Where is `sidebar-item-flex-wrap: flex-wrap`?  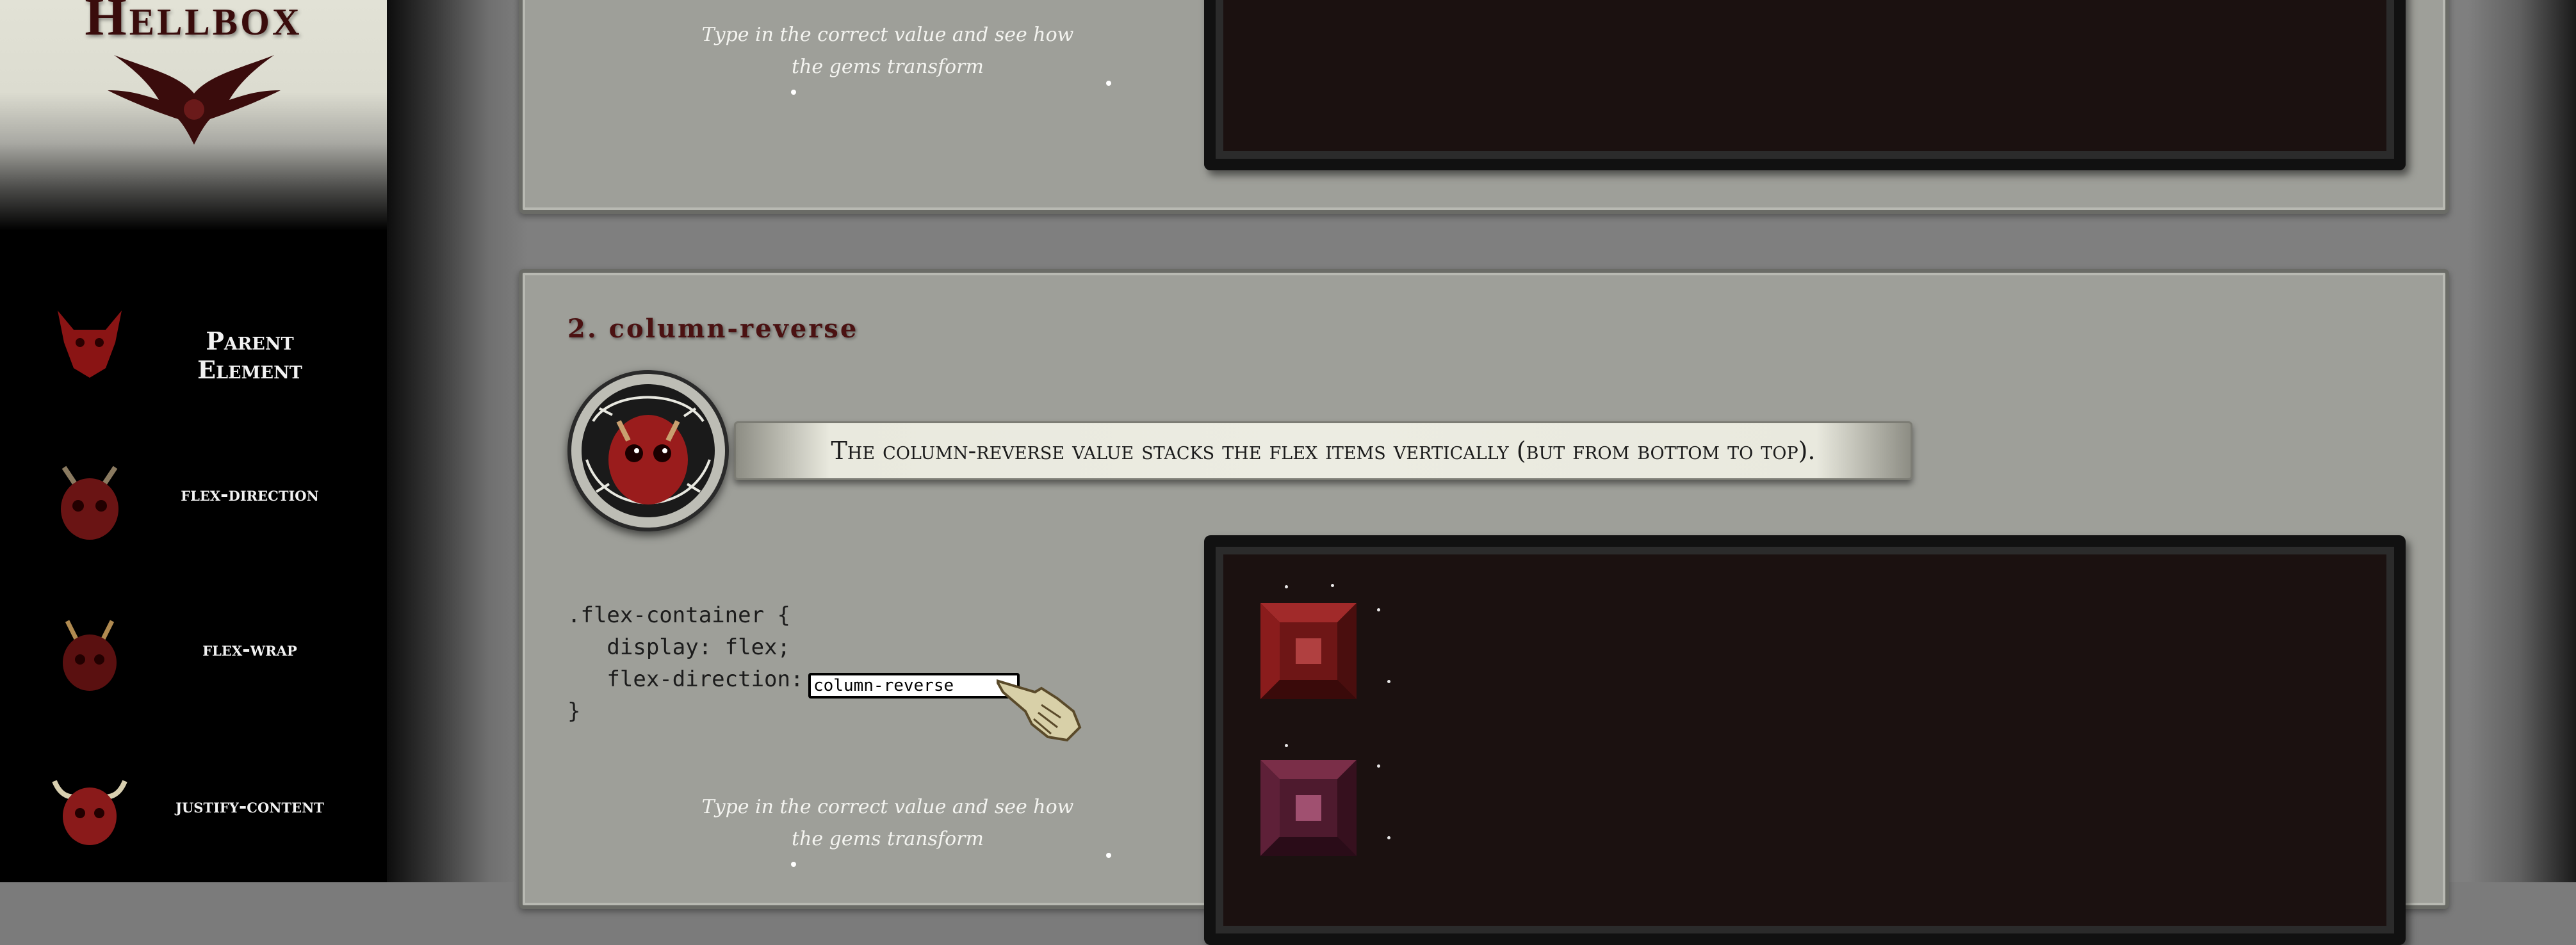
sidebar-item-flex-wrap: flex-wrap is located at coordinates (193, 653).